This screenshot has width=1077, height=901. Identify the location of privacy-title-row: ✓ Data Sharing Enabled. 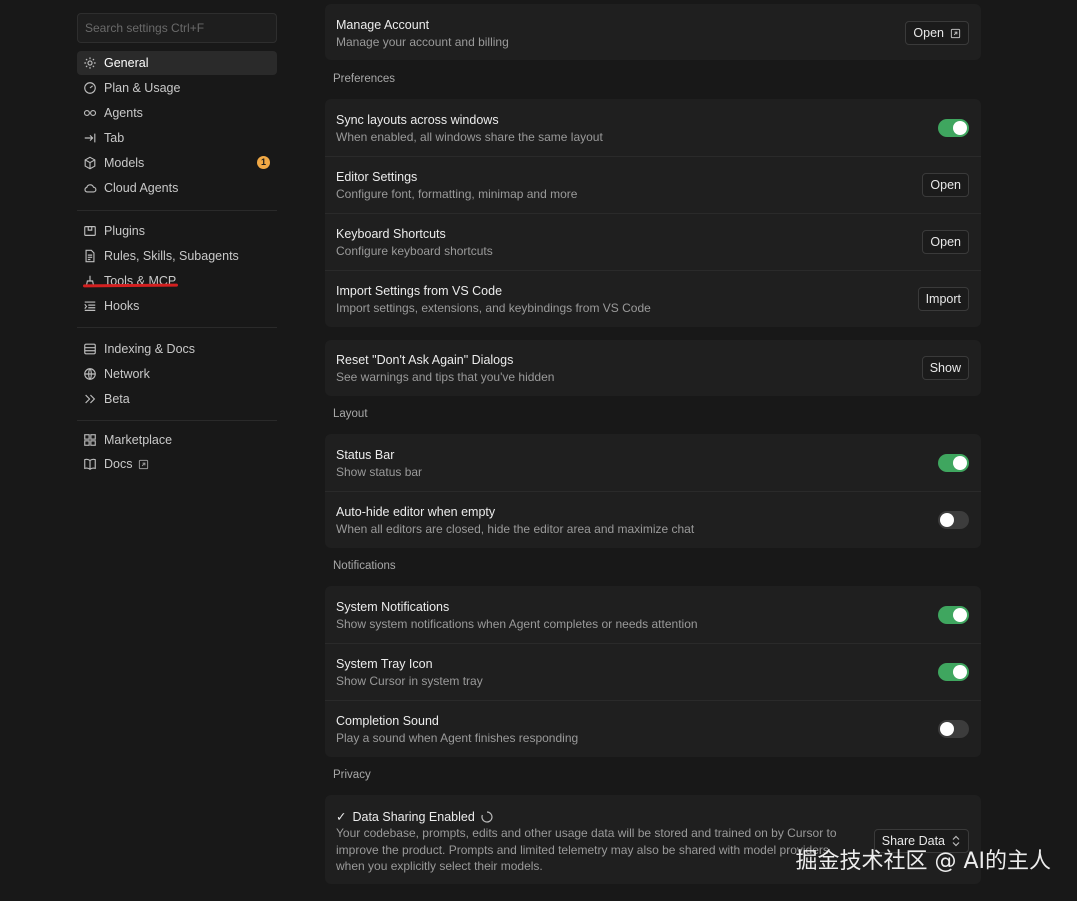
(414, 816).